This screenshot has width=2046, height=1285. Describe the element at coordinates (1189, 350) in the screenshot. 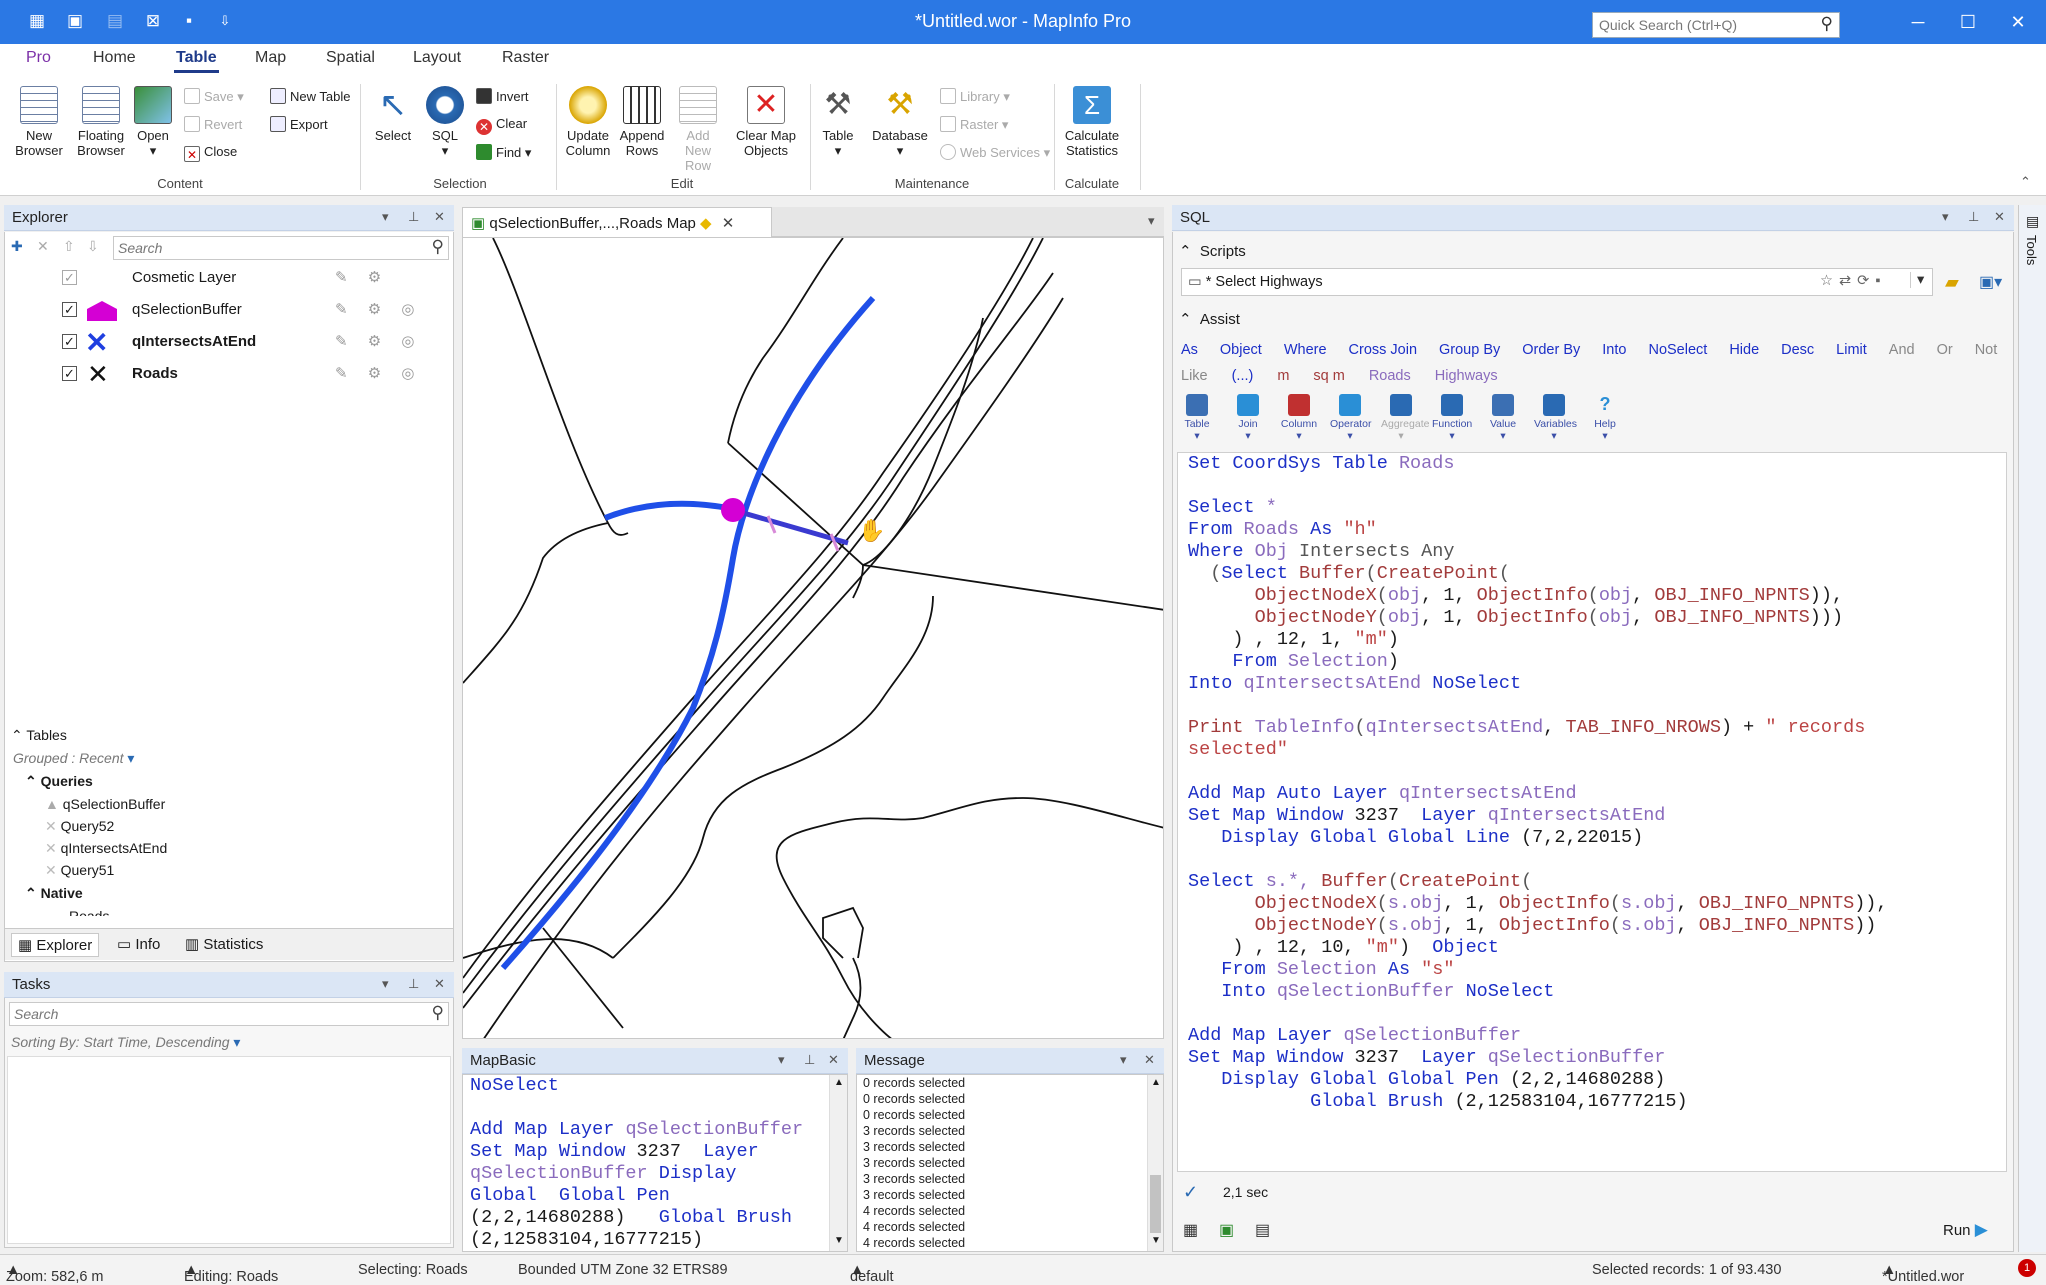

I see `assist-keyword: As` at that location.